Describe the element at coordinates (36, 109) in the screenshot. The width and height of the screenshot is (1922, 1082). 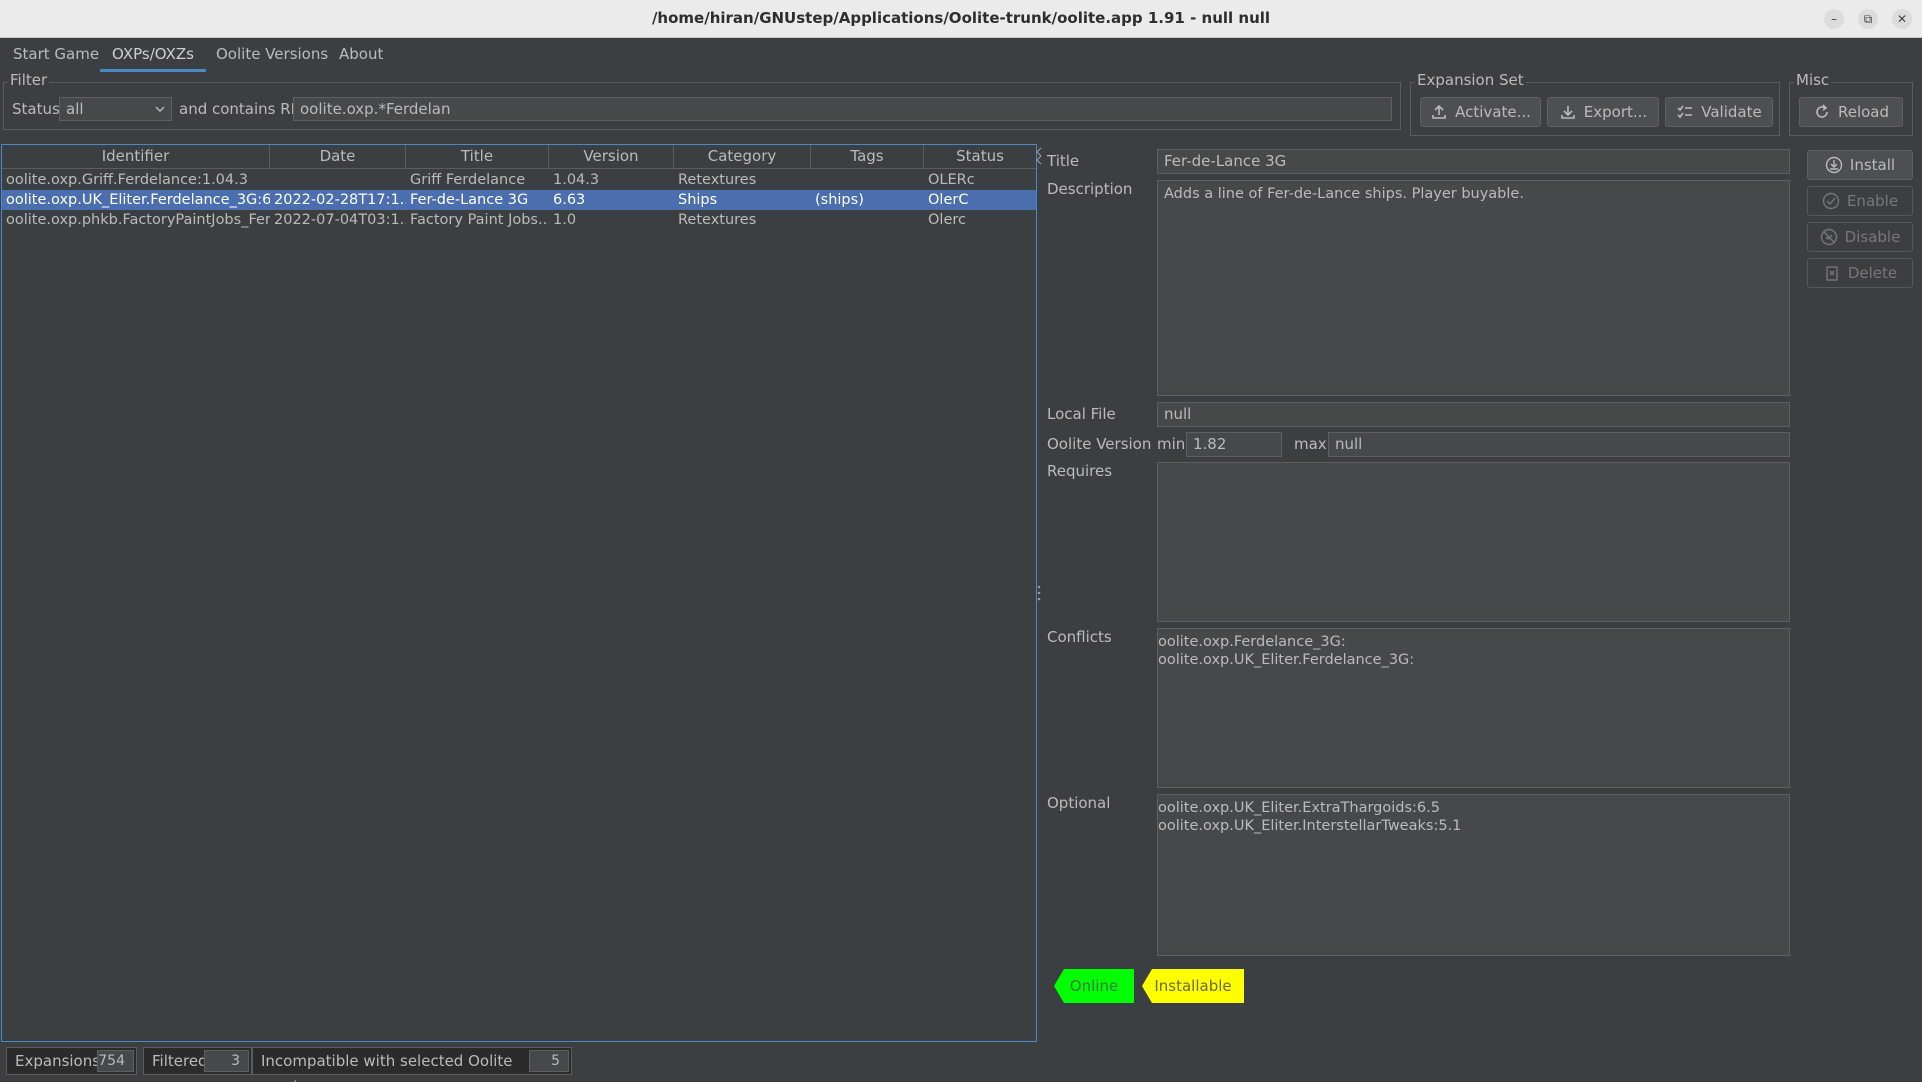
I see `status-label: Status` at that location.